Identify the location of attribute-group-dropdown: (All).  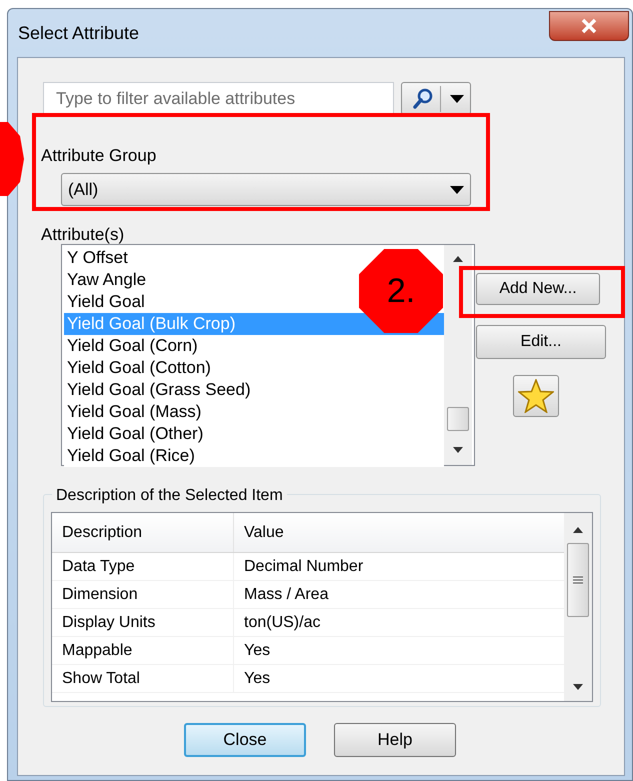
(266, 189).